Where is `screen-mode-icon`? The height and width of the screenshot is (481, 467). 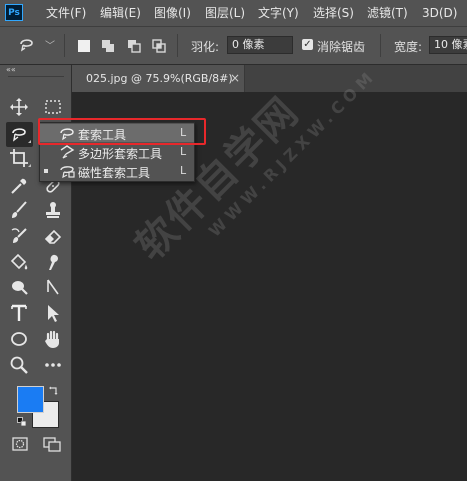
screen-mode-icon is located at coordinates (52, 444).